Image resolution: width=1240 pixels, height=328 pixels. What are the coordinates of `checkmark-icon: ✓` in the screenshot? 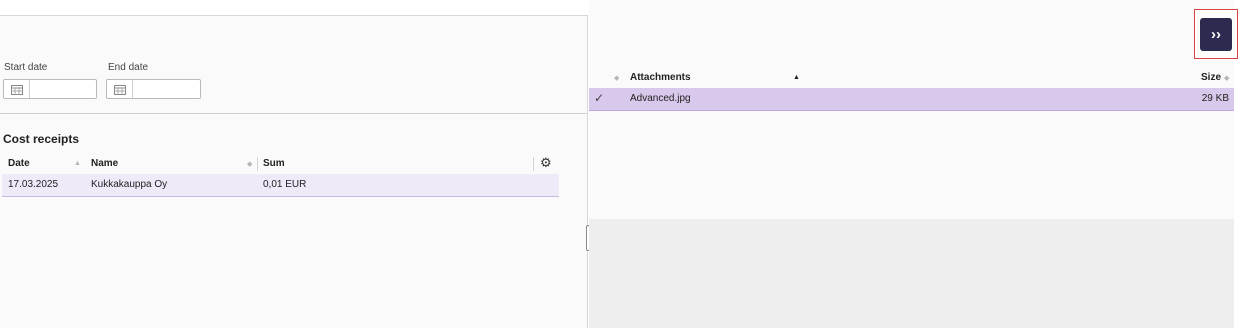 It's located at (599, 98).